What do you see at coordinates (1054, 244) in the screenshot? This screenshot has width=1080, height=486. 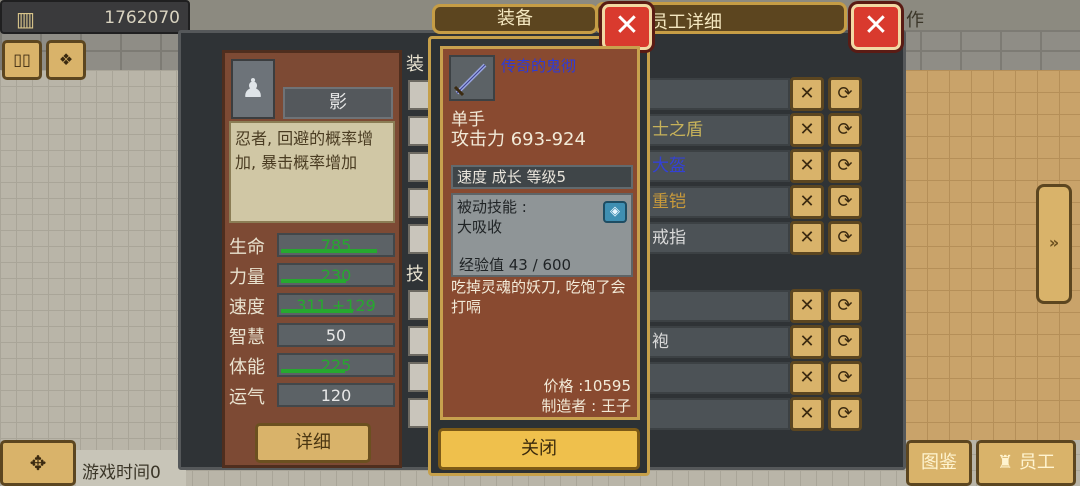 I see `next-page-arrow: »` at bounding box center [1054, 244].